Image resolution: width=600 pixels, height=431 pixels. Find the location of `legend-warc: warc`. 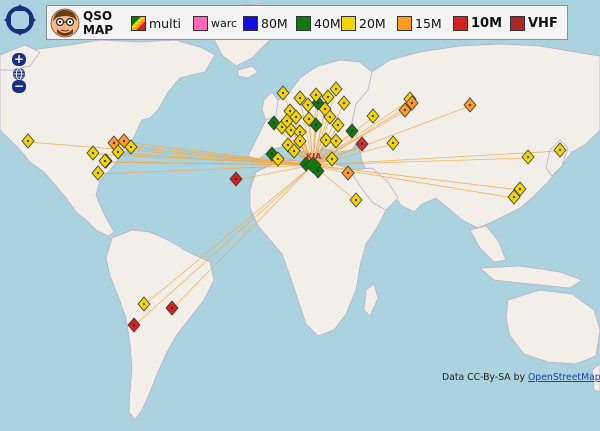

legend-warc: warc is located at coordinates (215, 23).